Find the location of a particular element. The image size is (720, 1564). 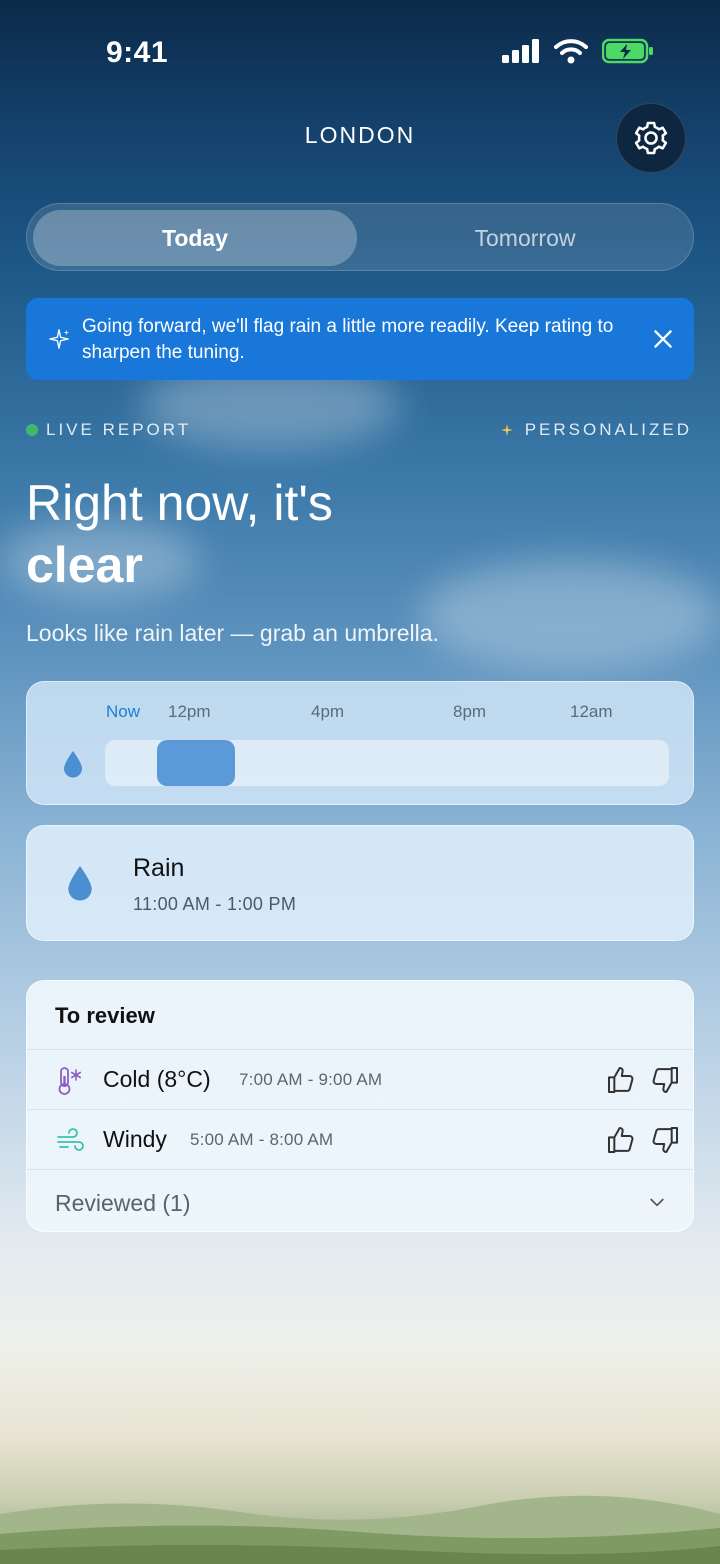

timeline-label-4pm: 4pm is located at coordinates (328, 711).